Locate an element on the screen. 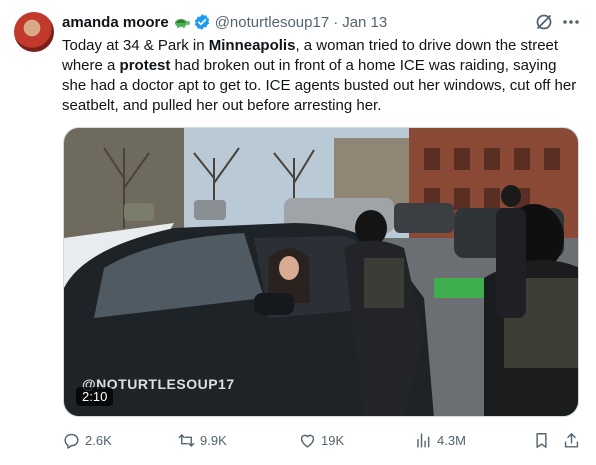 This screenshot has width=596, height=465. handle: @noturtlesoup17 is located at coordinates (272, 22).